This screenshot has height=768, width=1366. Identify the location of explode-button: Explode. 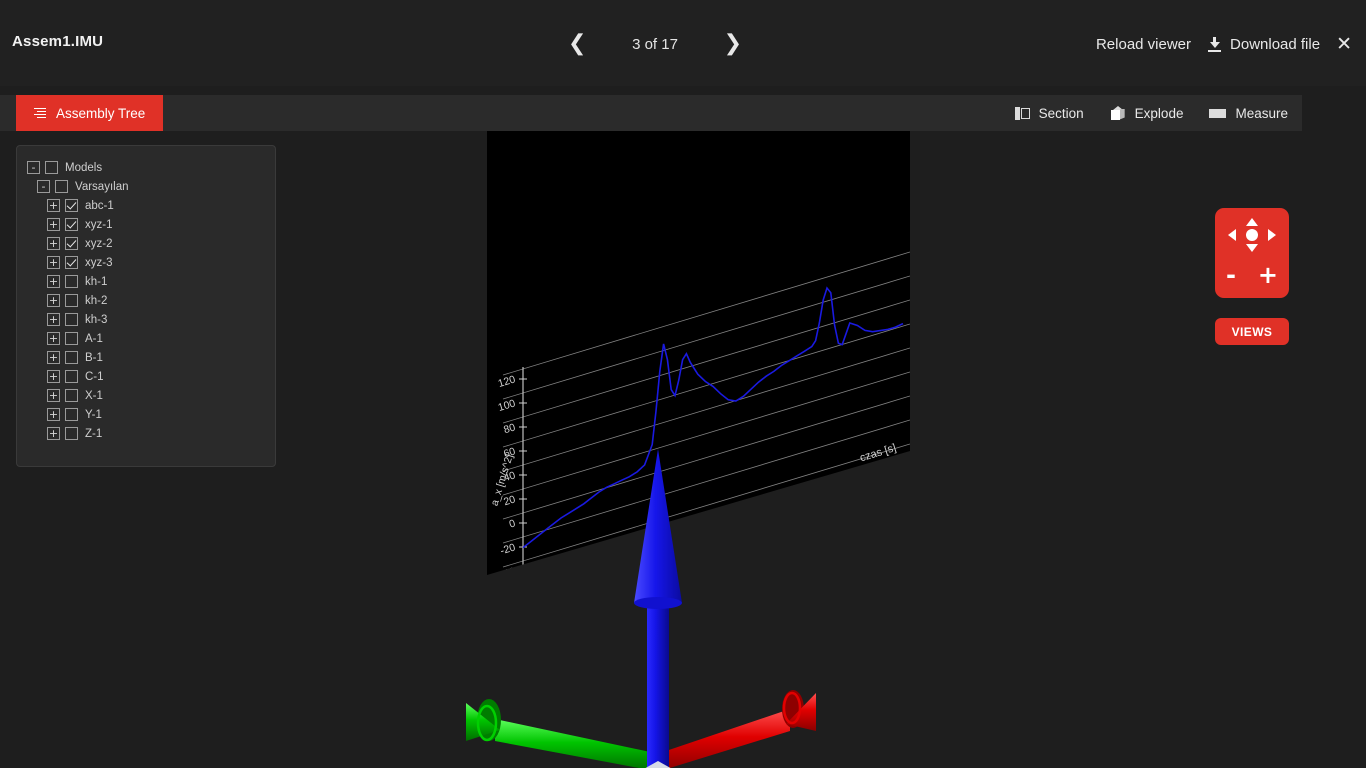
(1147, 113).